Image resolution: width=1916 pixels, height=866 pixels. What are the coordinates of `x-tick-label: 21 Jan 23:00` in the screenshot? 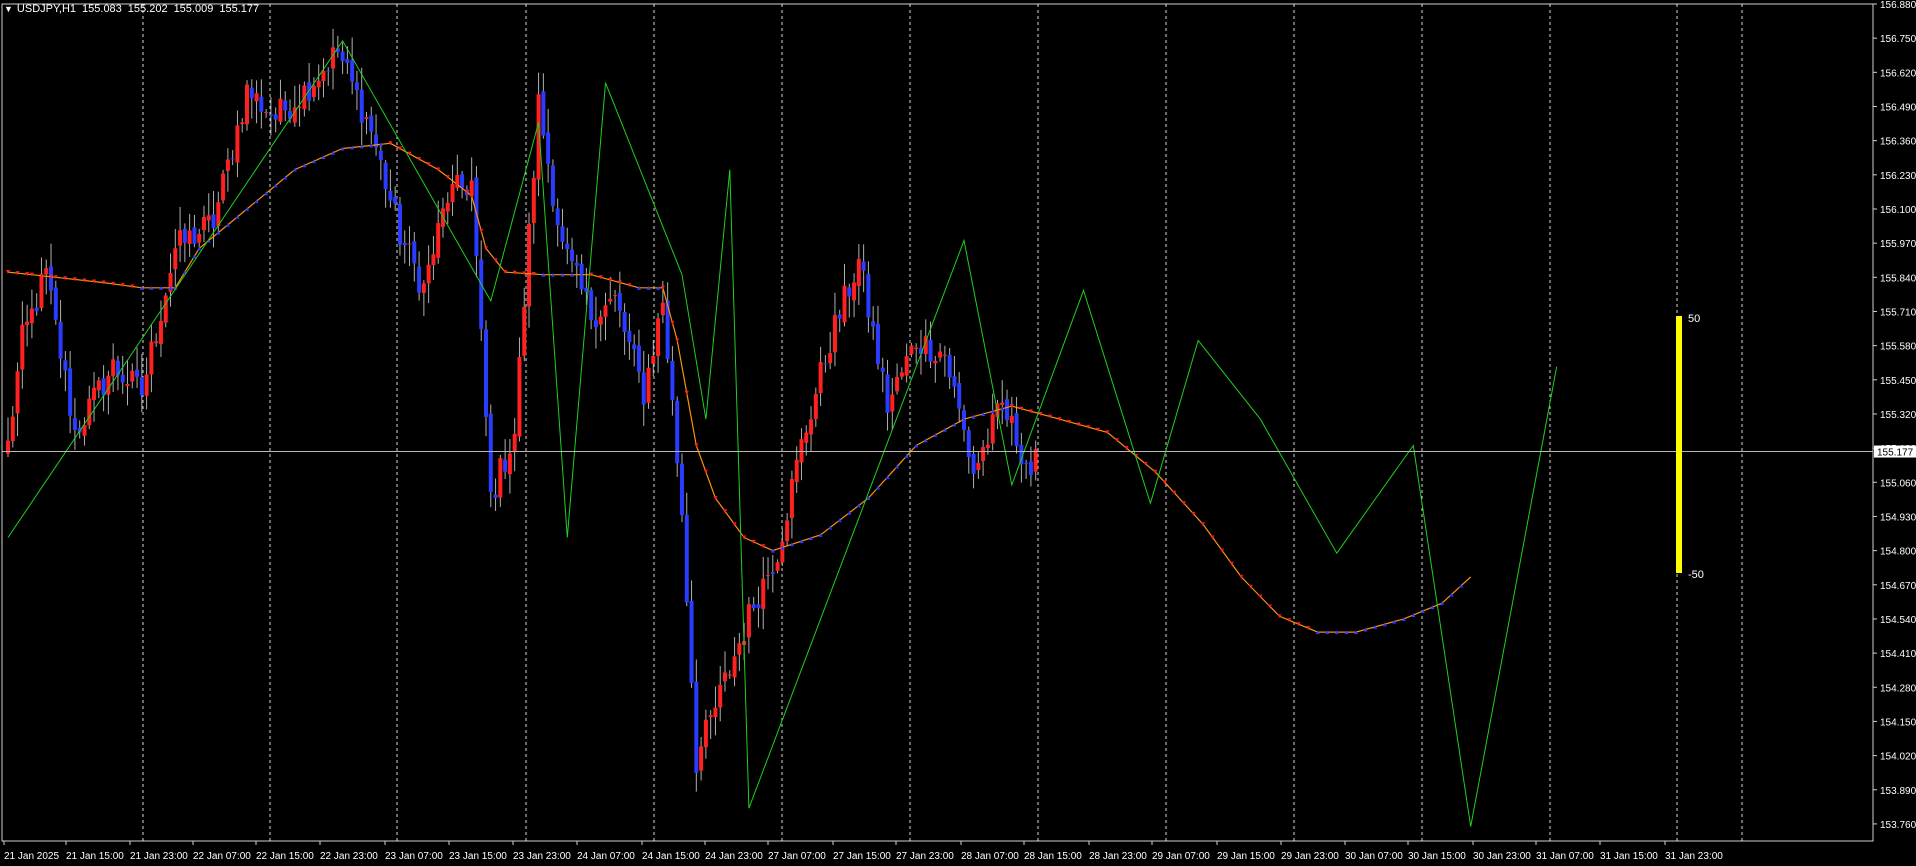 It's located at (159, 856).